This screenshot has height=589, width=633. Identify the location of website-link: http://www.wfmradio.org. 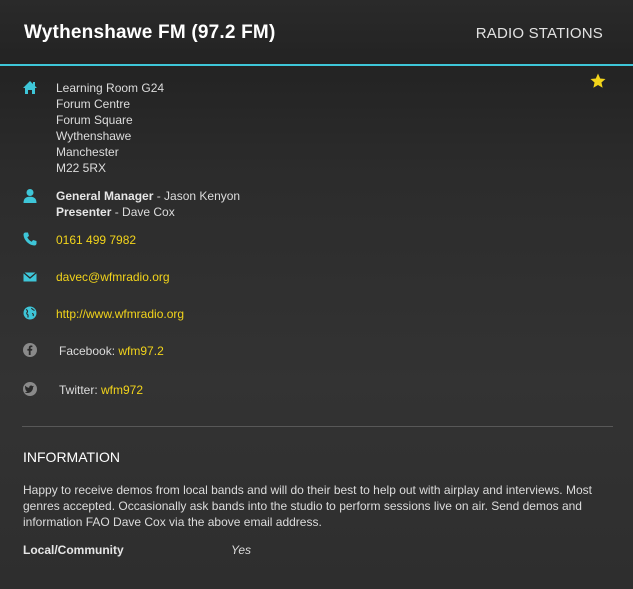
(120, 314).